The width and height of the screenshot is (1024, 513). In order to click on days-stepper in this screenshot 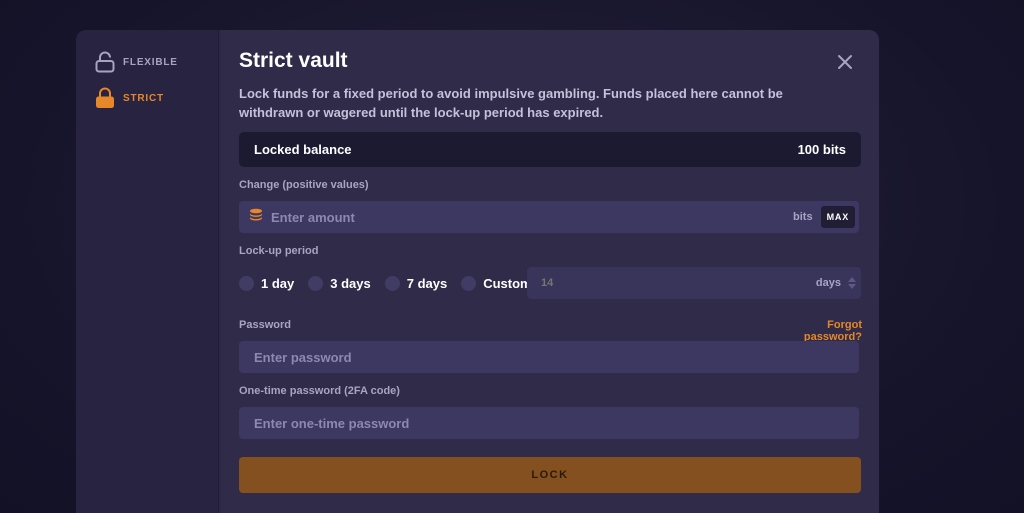, I will do `click(852, 283)`.